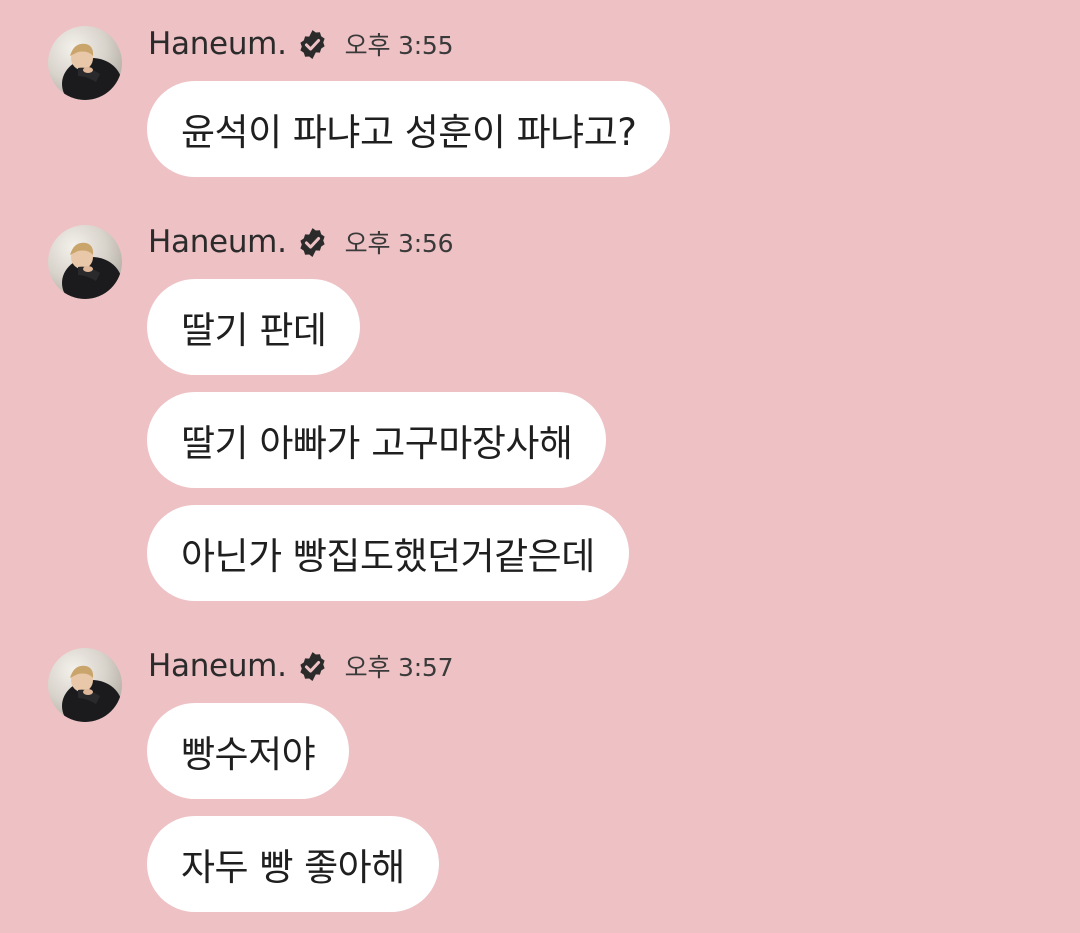 The width and height of the screenshot is (1080, 933). What do you see at coordinates (409, 132) in the screenshot?
I see `message-text: 윤석이 파냐고 성훈이 파냐고?` at bounding box center [409, 132].